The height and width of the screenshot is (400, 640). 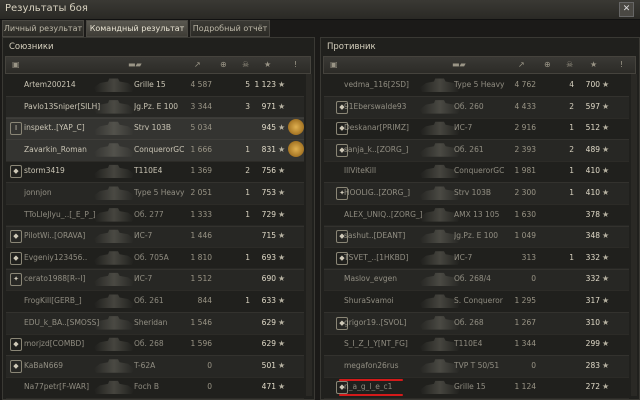 I want to click on damage-value: 4 433, so click(x=525, y=106).